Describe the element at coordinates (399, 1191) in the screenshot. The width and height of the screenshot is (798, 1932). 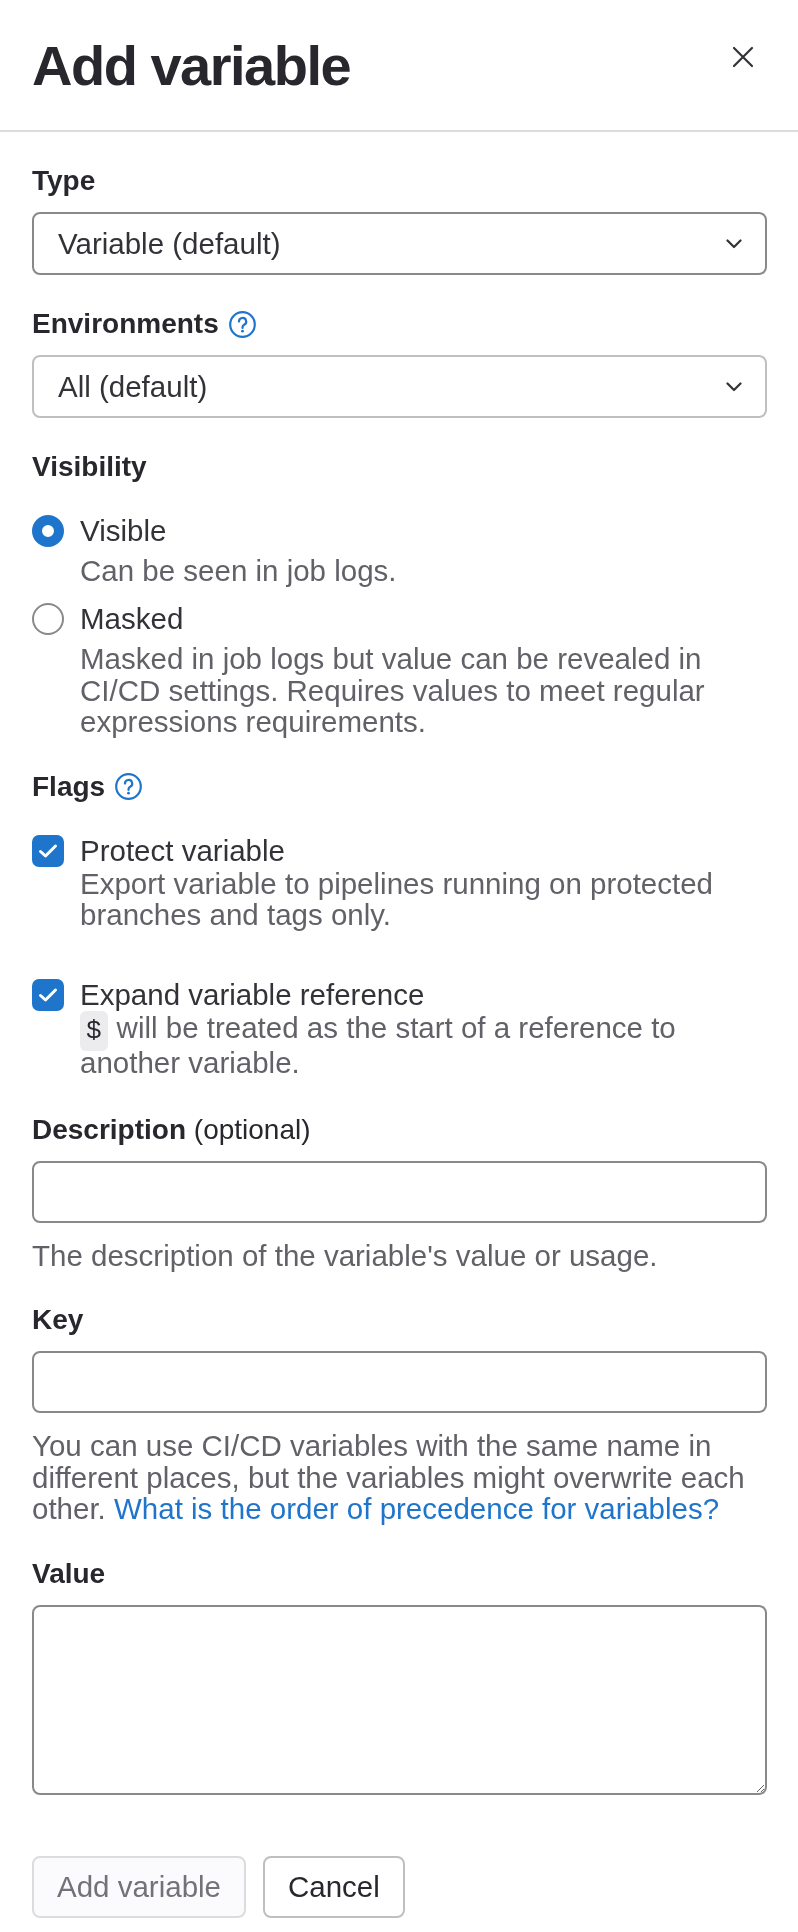
I see `description-input` at that location.